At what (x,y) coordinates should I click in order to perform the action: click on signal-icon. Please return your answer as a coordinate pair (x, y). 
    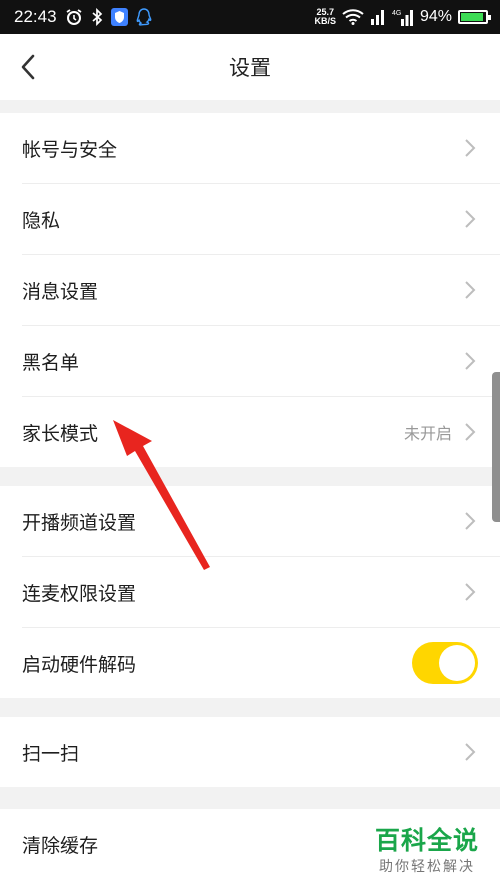
    Looking at the image, I should click on (378, 17).